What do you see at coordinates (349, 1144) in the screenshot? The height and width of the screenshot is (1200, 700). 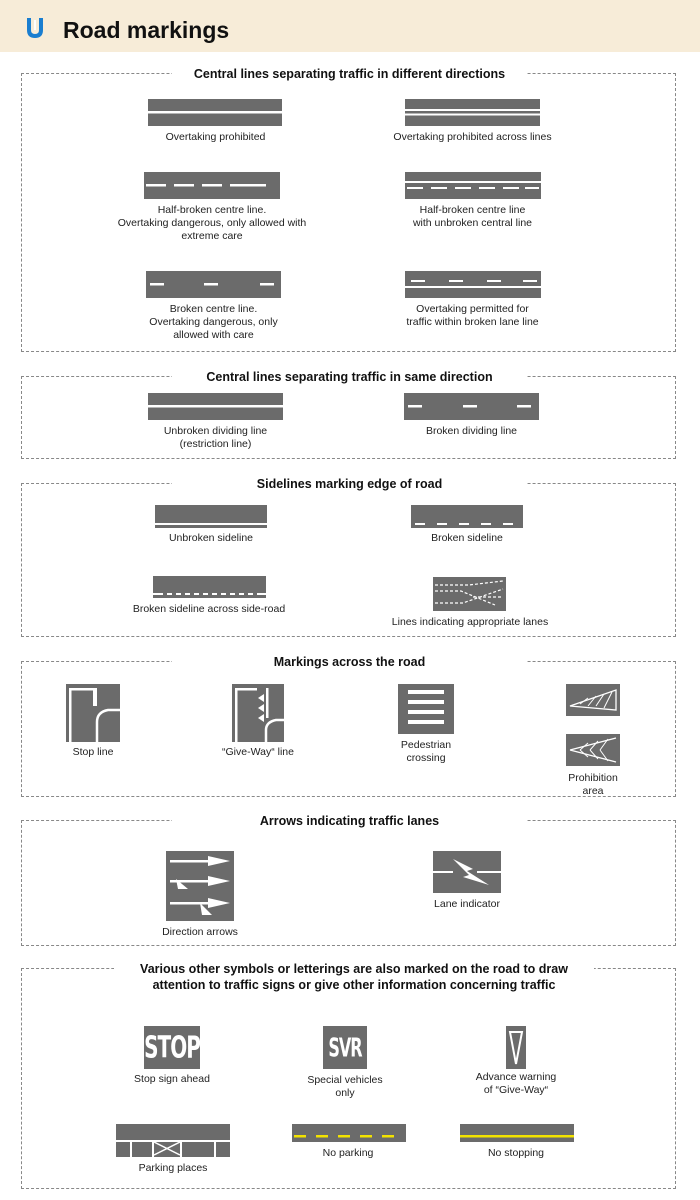 I see `marking-no-parking: No parking` at bounding box center [349, 1144].